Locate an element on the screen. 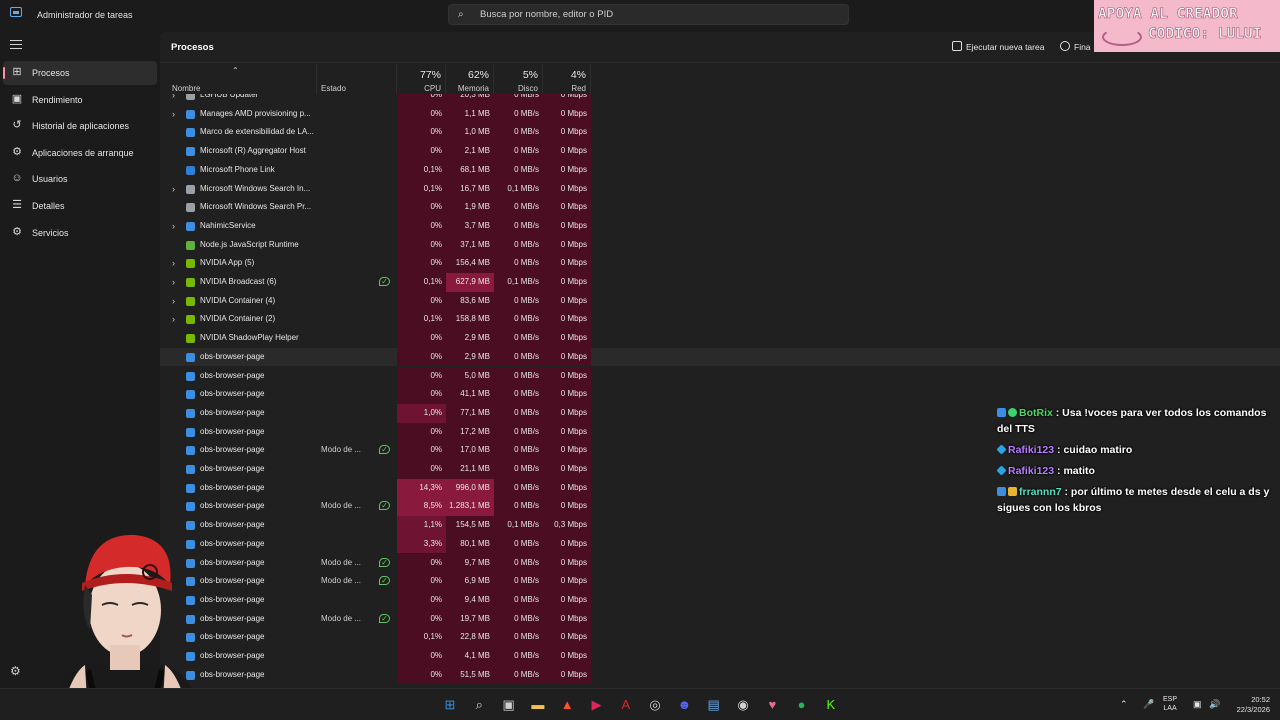  table-row: obs-browser-page 0% 5,0 MB 0 MB/s 0 Mbps is located at coordinates (720, 376).